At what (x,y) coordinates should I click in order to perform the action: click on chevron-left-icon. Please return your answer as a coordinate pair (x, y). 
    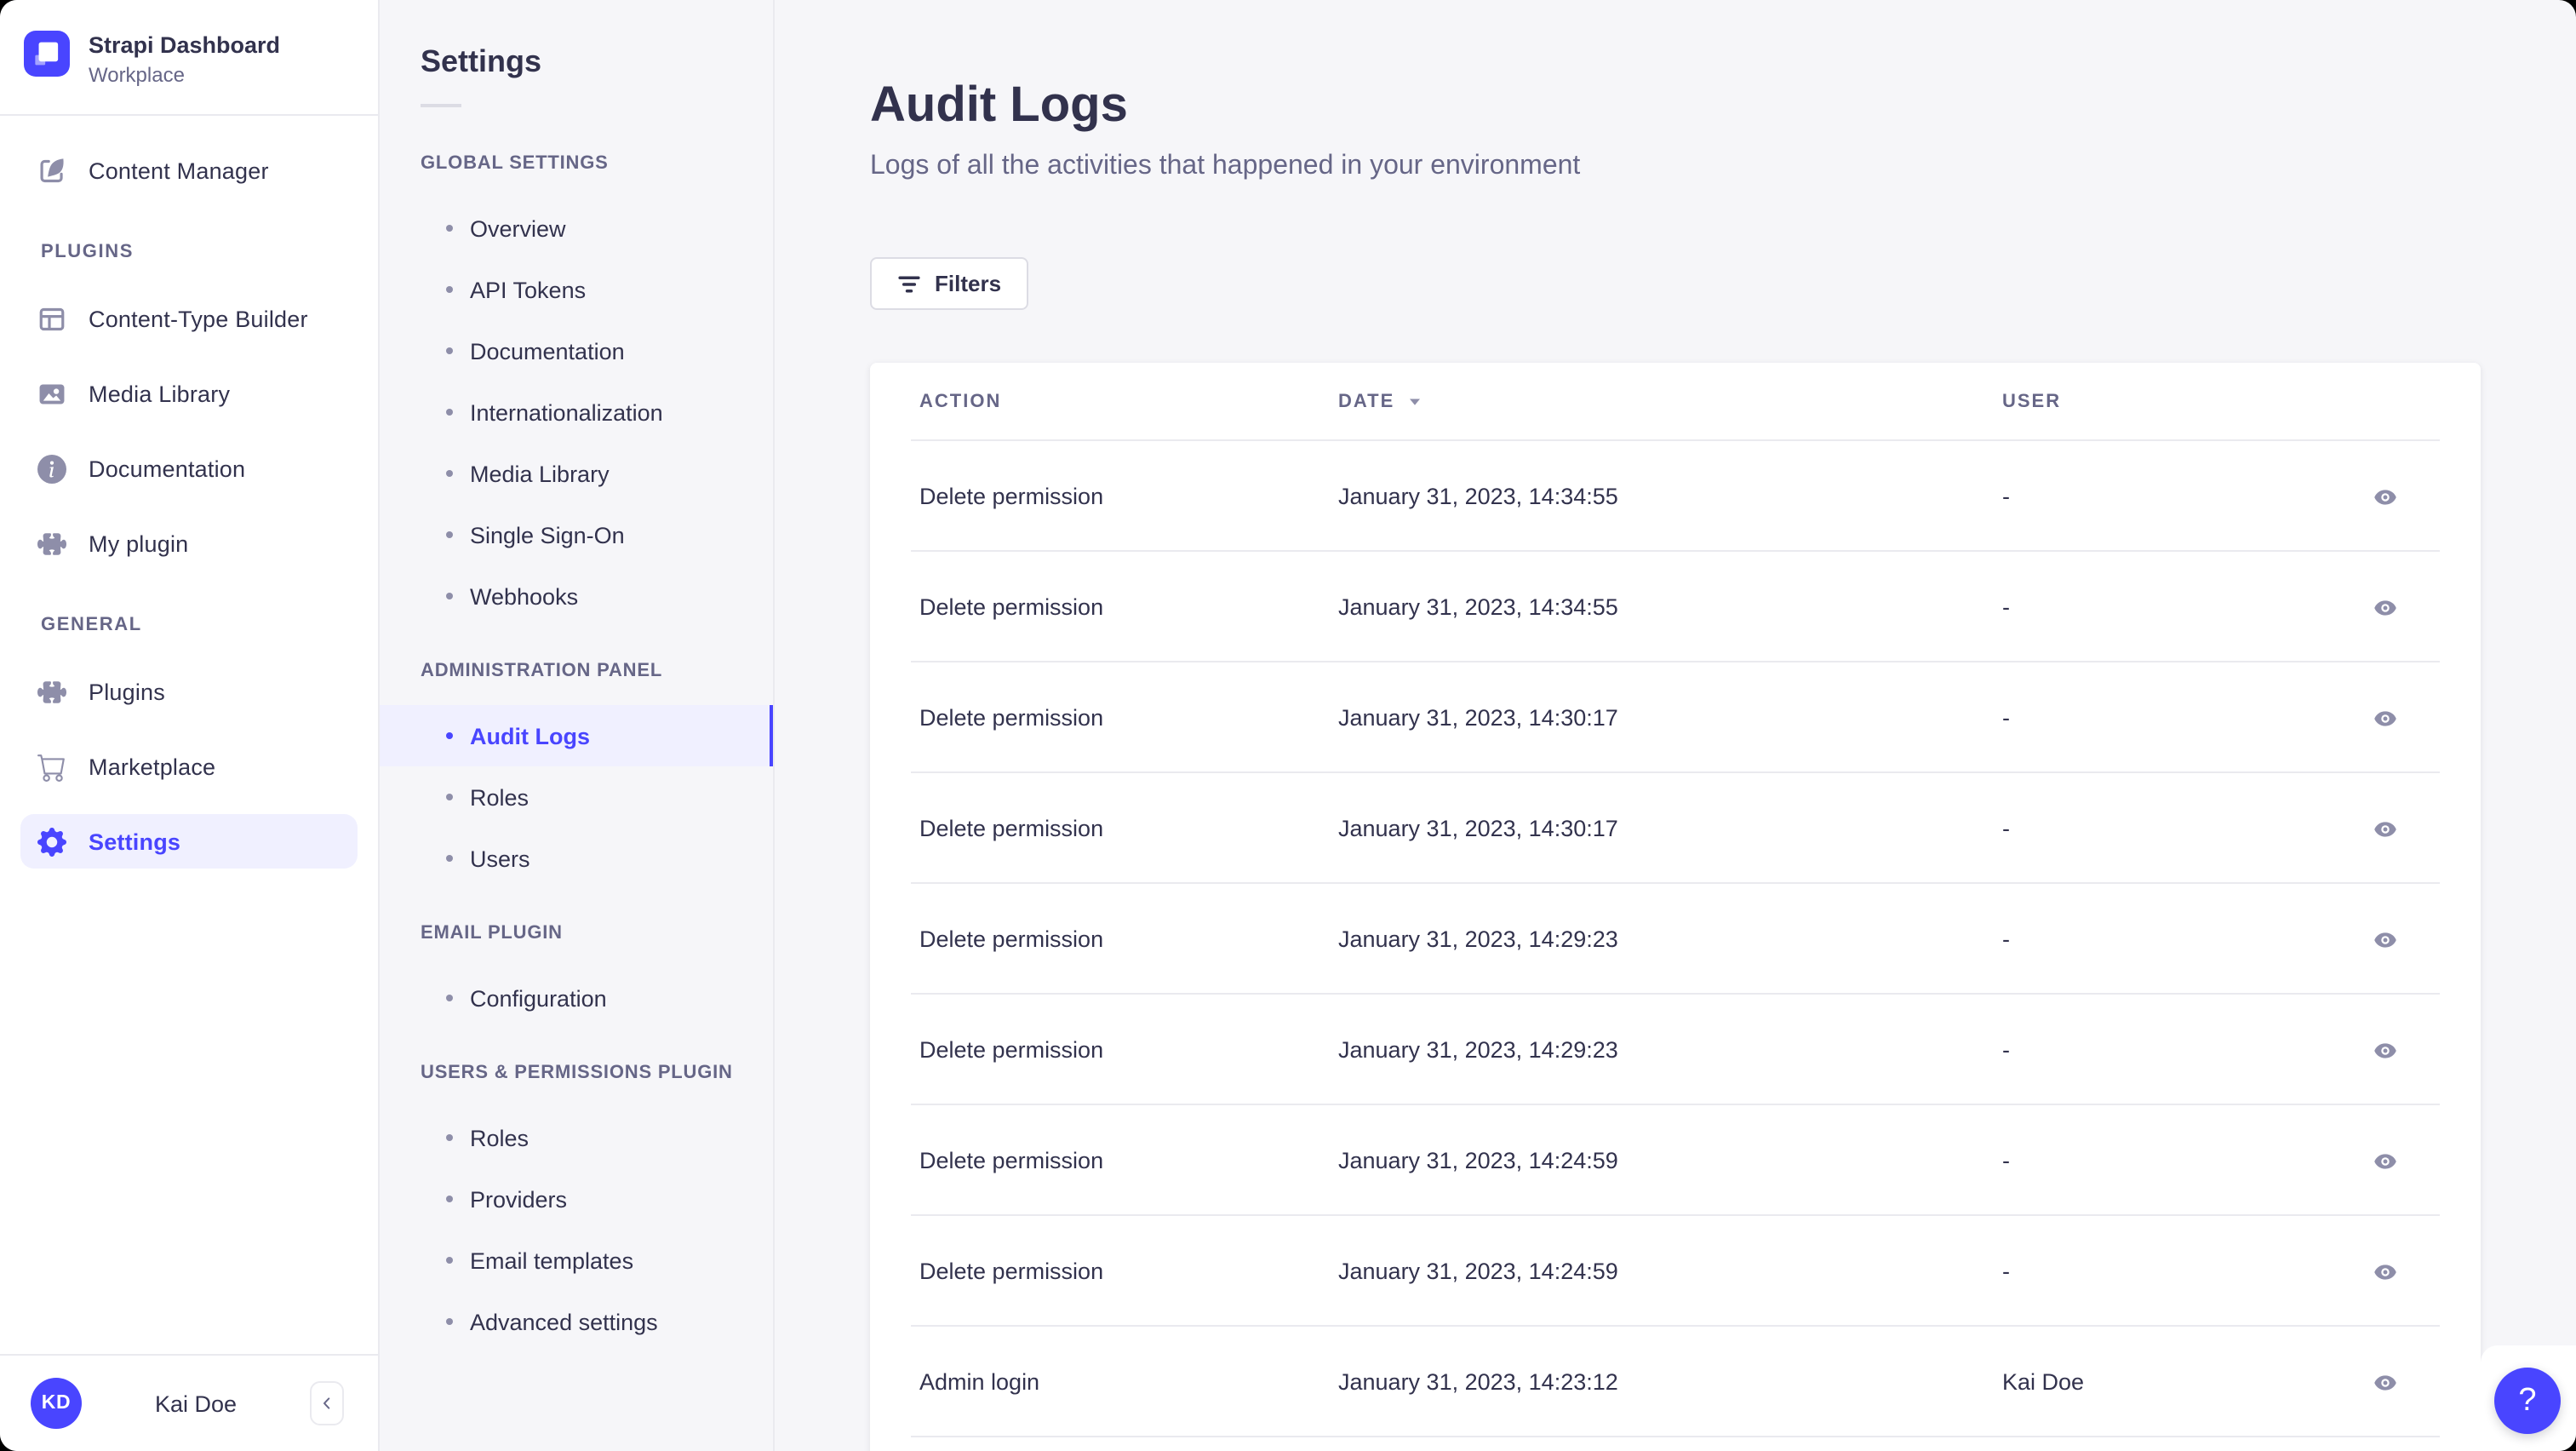
    Looking at the image, I should click on (326, 1403).